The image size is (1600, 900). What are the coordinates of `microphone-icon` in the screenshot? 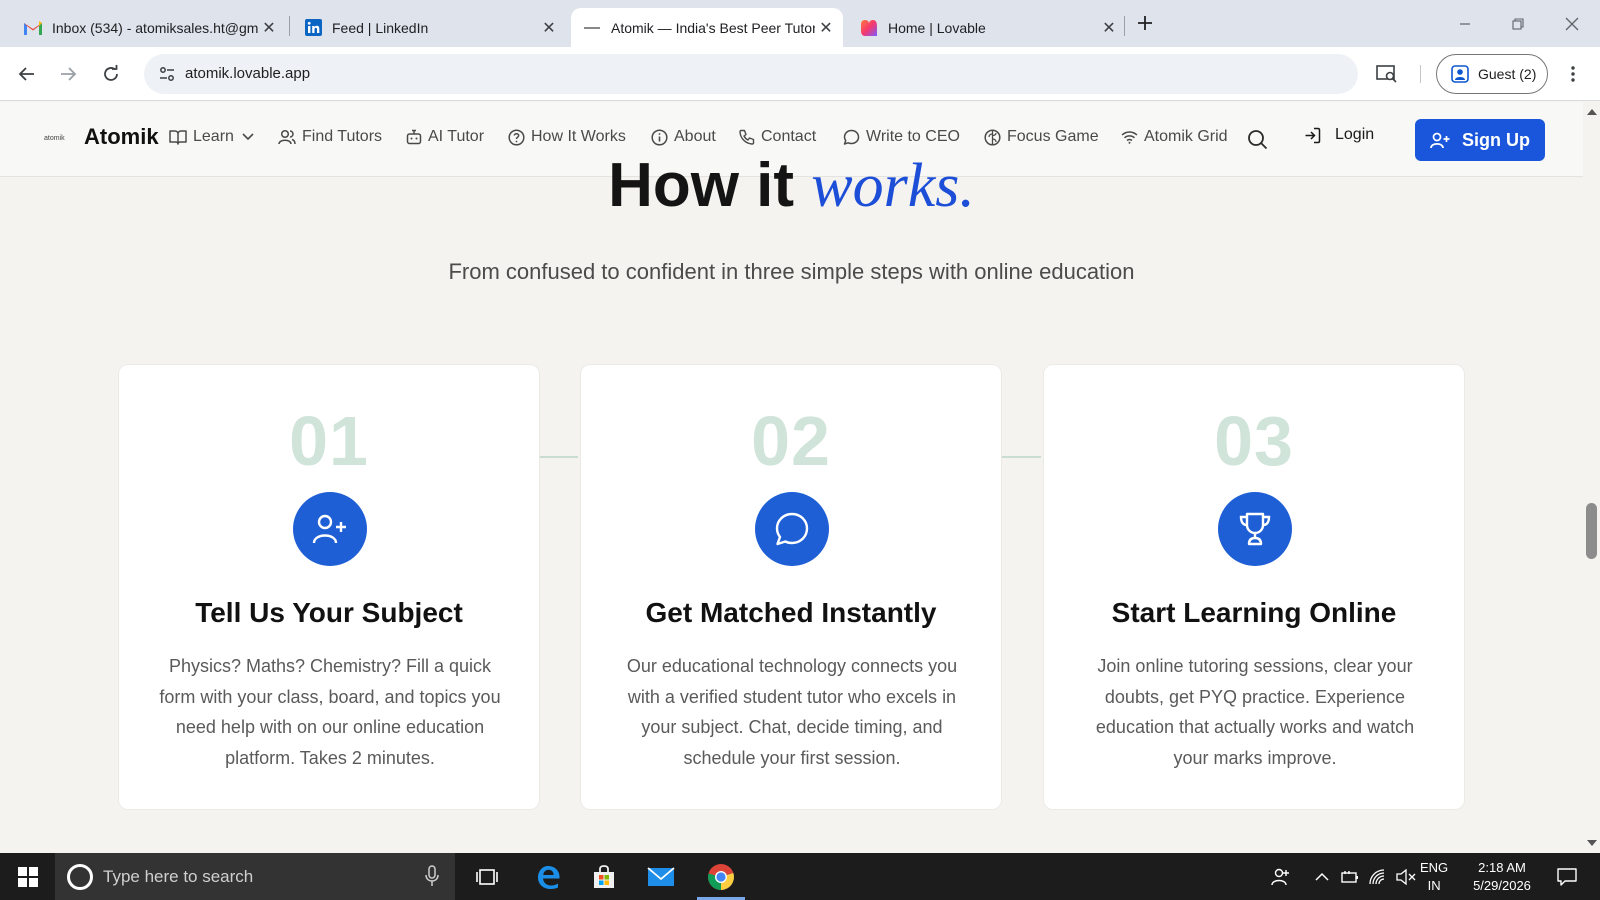 It's located at (432, 876).